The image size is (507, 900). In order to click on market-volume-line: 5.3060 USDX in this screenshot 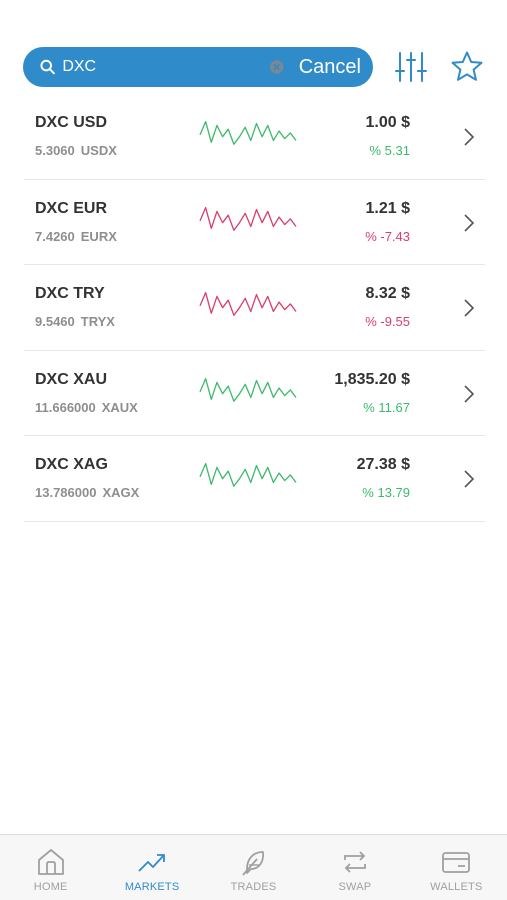, I will do `click(76, 150)`.